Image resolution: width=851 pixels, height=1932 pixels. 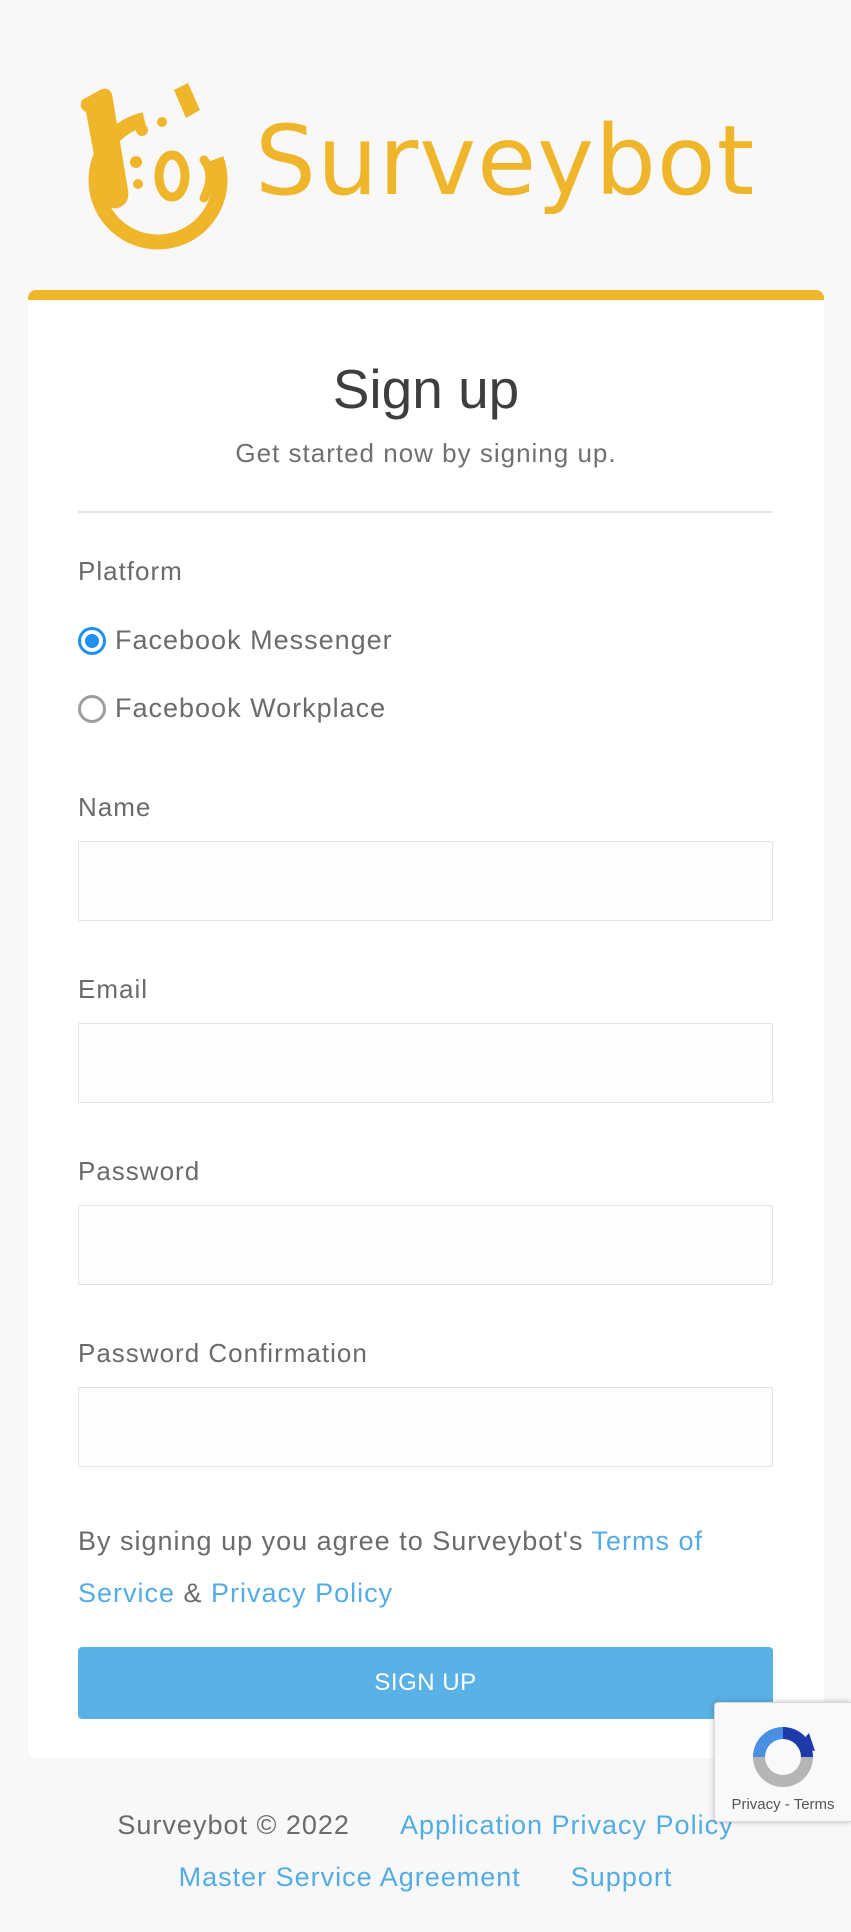 What do you see at coordinates (335, 1541) in the screenshot?
I see `agreement-prefix: By signing up you agree to Surveybot's` at bounding box center [335, 1541].